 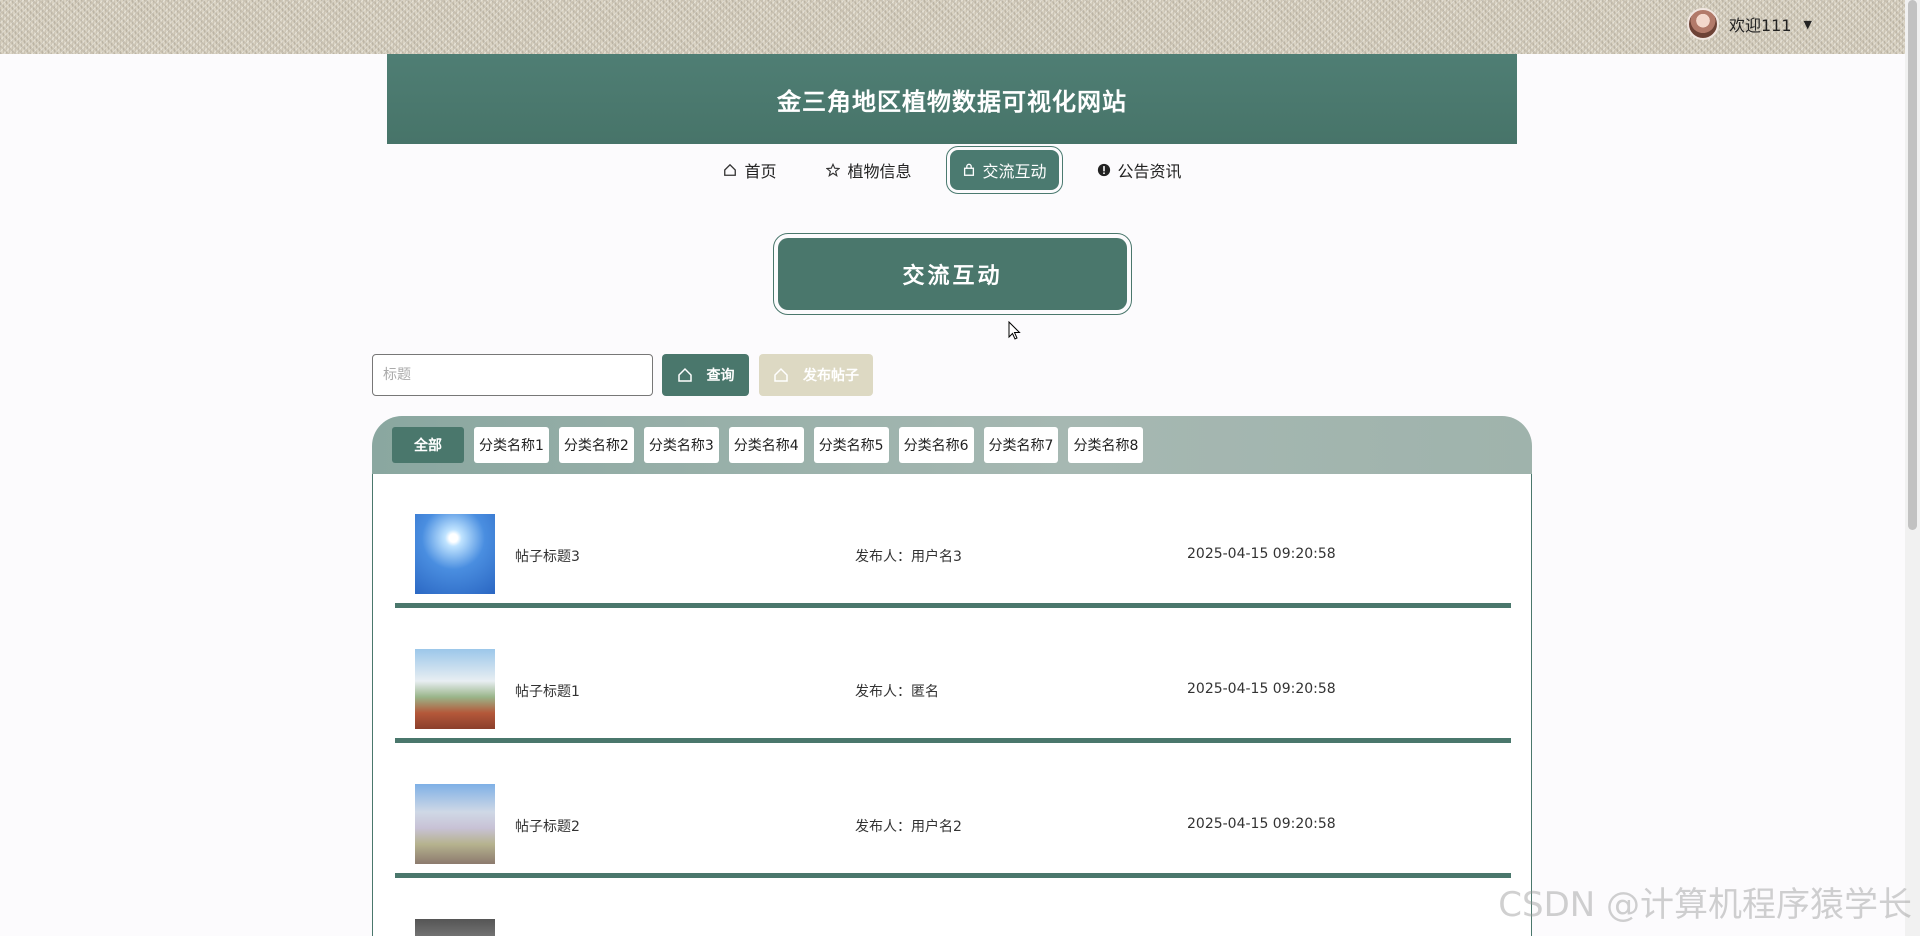 What do you see at coordinates (851, 445) in the screenshot?
I see `category-tab: 分类名称5` at bounding box center [851, 445].